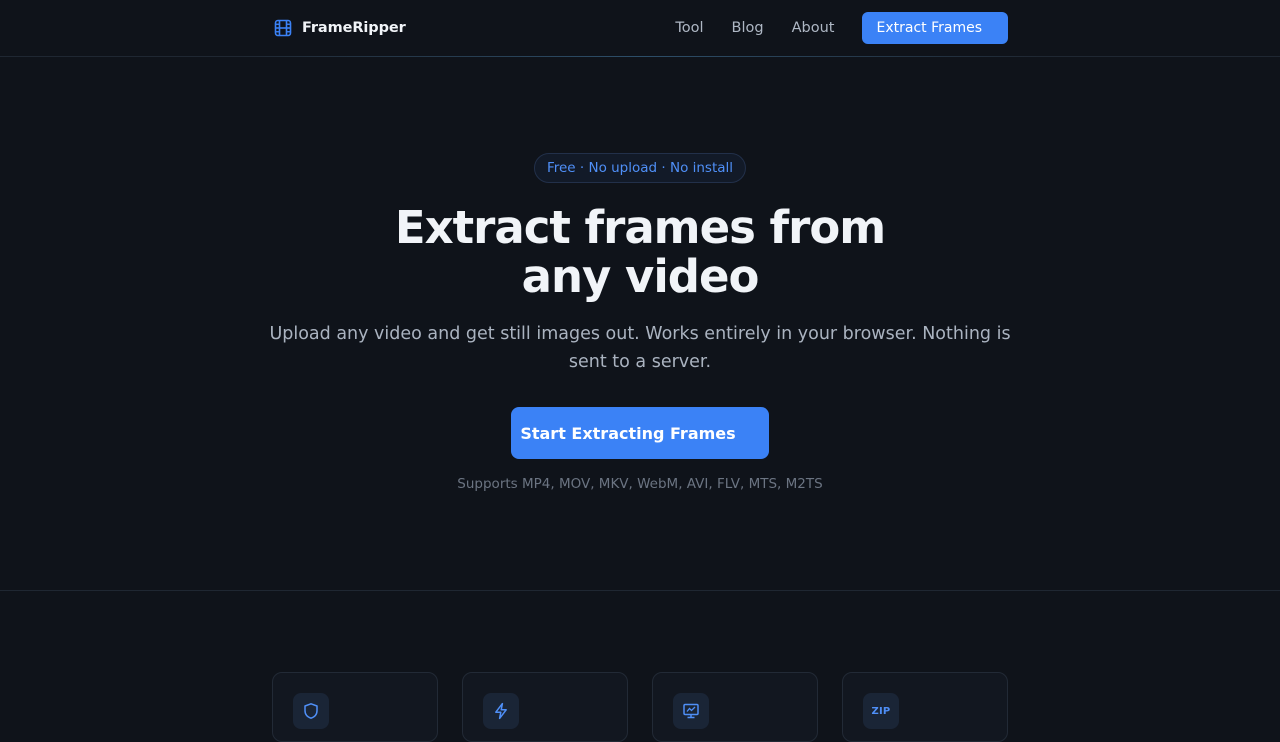  I want to click on features-section: ZIP, so click(640, 707).